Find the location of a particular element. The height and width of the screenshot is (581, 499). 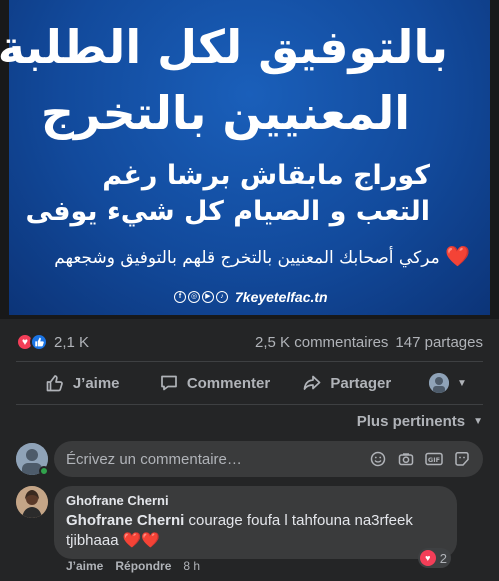

reactions-bar: ♥ 2,1 K 2,5 K commentaires 147 partages is located at coordinates (249, 342).